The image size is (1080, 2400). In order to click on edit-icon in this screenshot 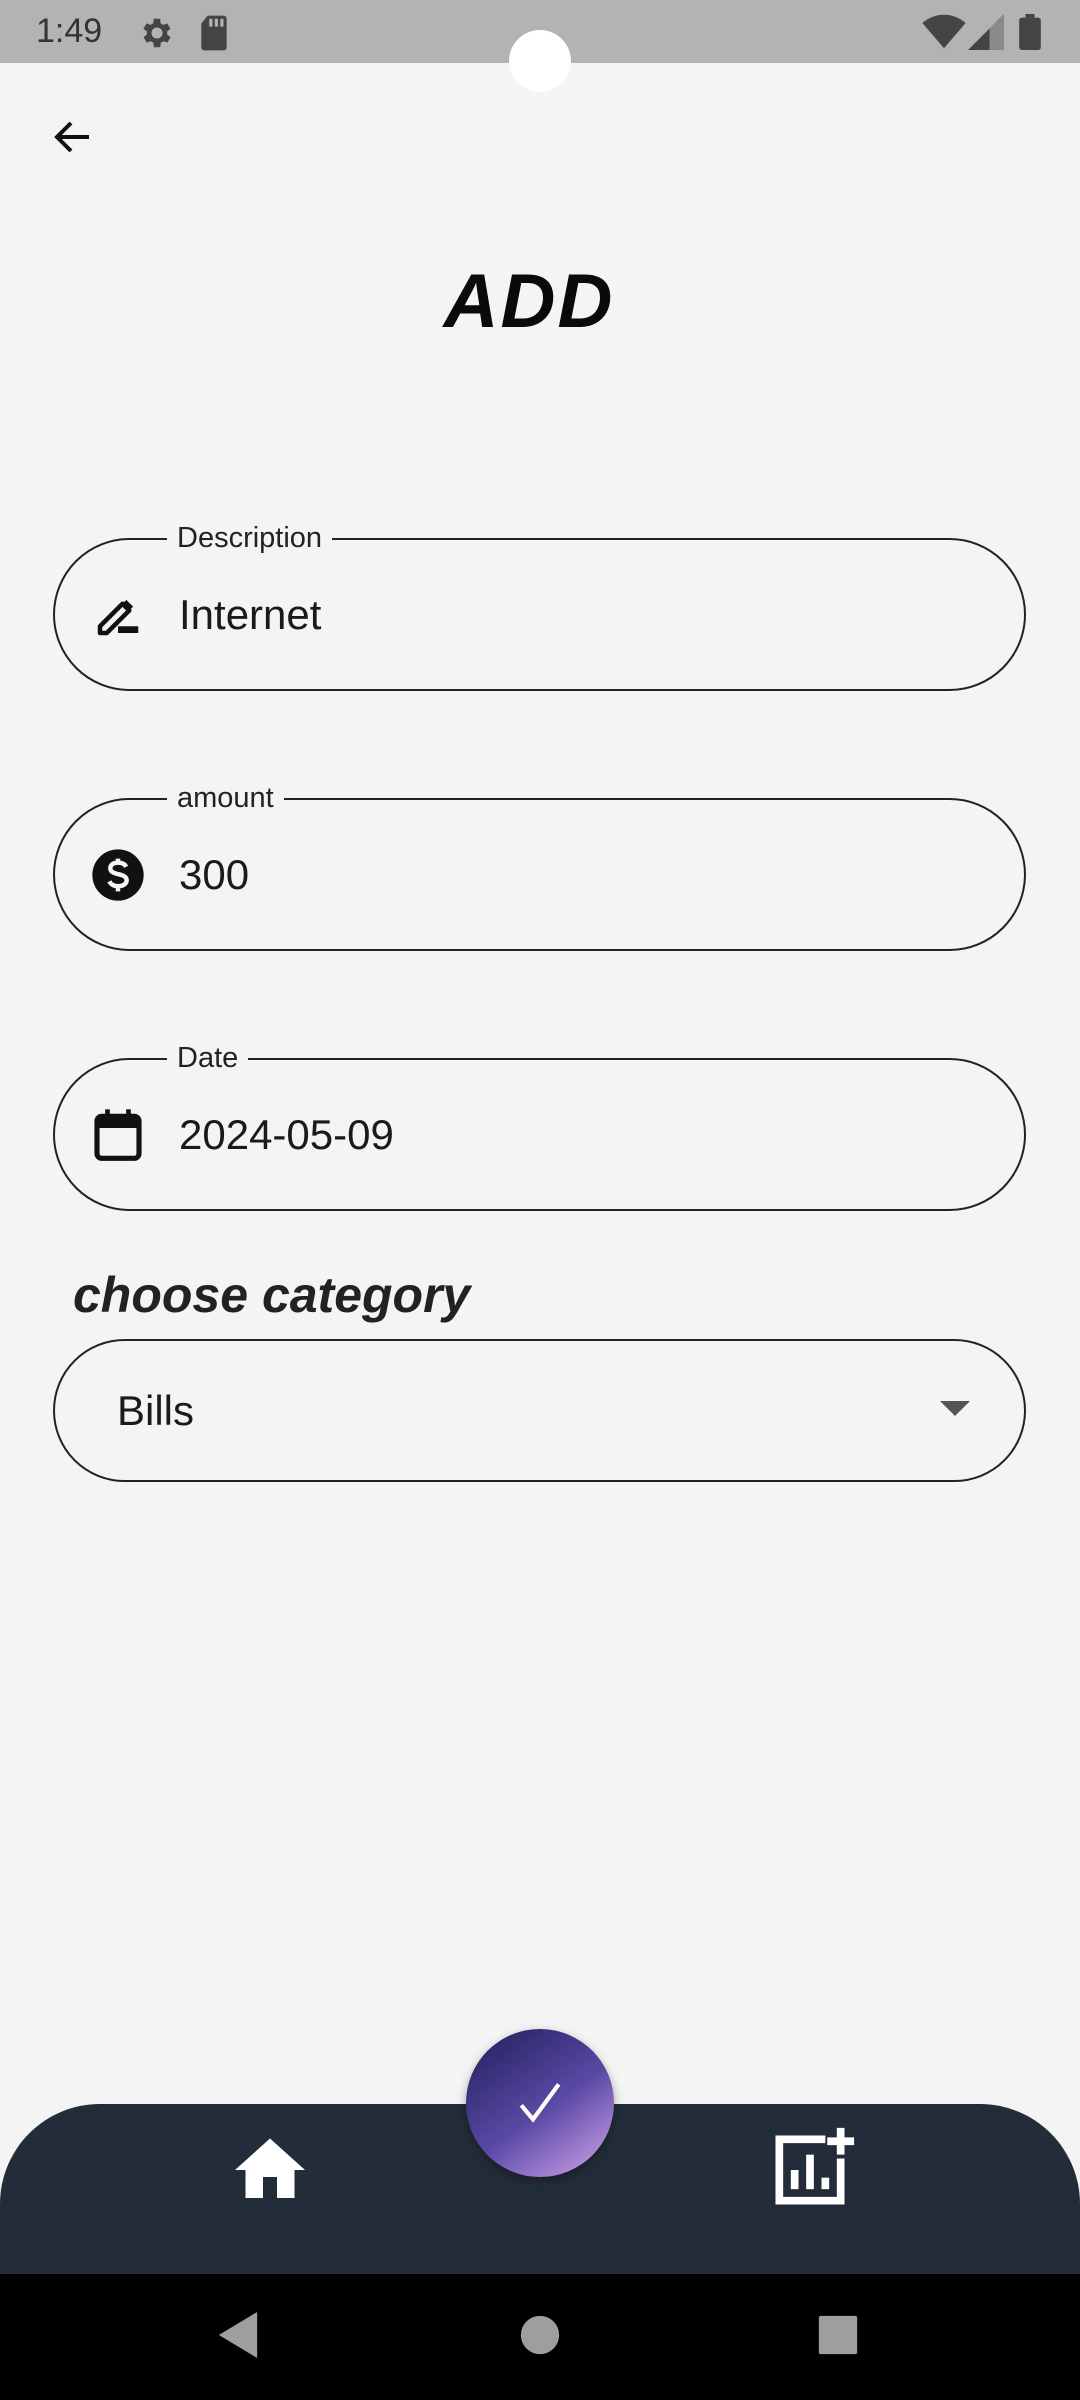, I will do `click(118, 615)`.